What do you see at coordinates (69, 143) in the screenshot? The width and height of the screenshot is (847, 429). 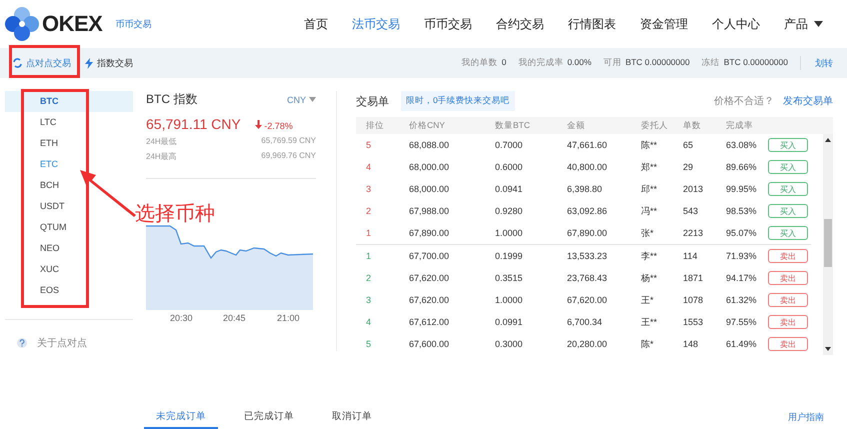 I see `coin-item: ETH` at bounding box center [69, 143].